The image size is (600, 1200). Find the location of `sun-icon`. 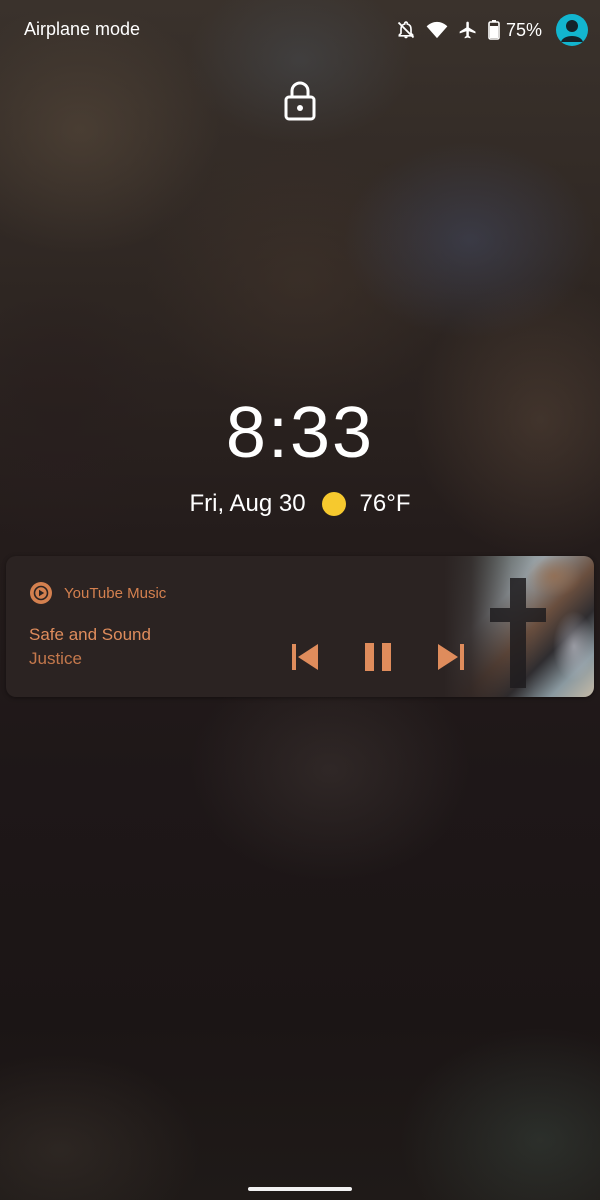

sun-icon is located at coordinates (333, 504).